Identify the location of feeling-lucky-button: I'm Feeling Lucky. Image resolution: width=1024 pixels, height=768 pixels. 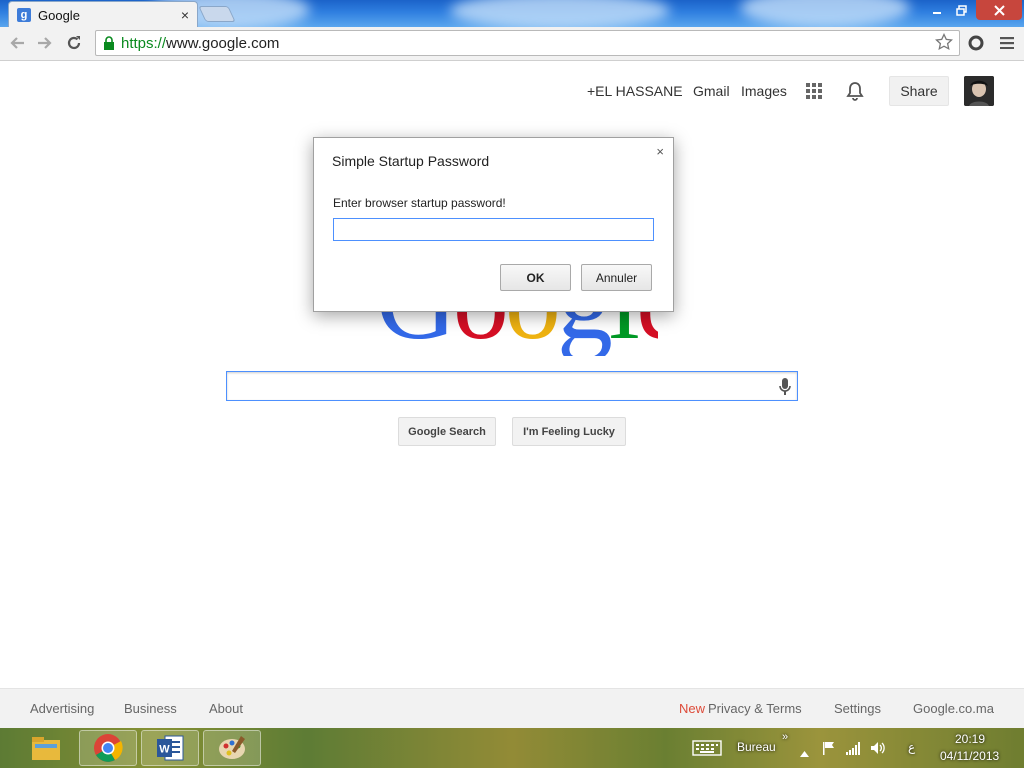
(569, 431).